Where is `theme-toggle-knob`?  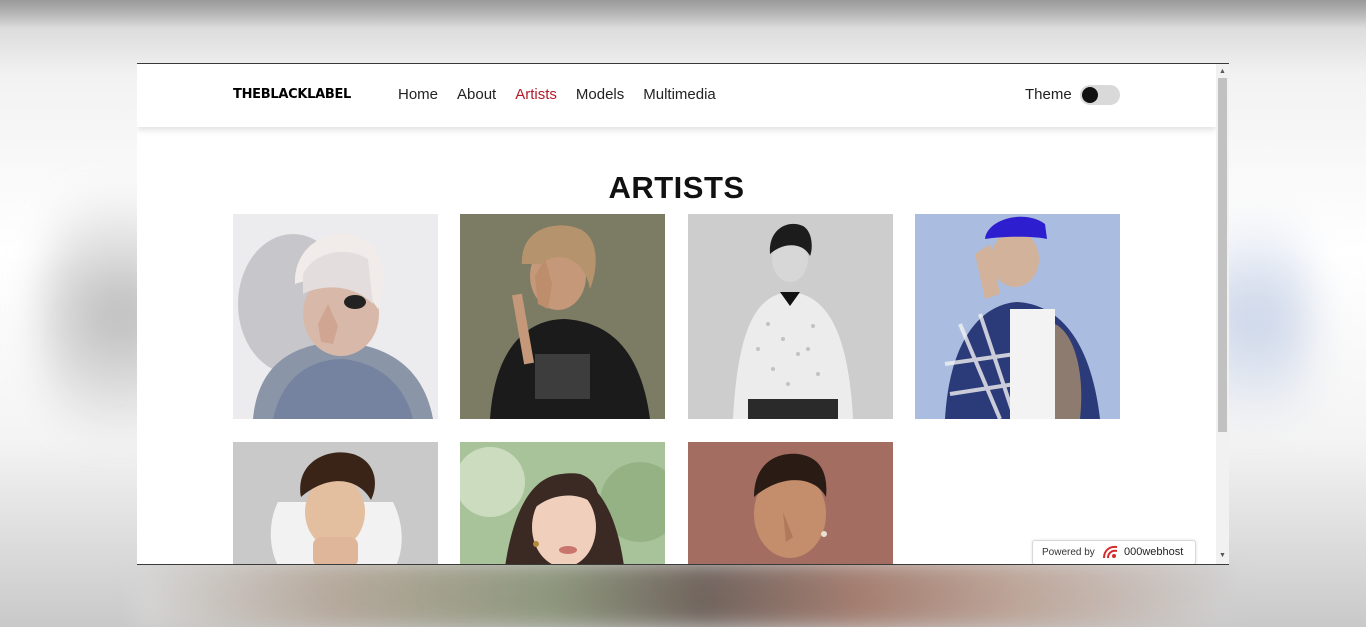 theme-toggle-knob is located at coordinates (1090, 95).